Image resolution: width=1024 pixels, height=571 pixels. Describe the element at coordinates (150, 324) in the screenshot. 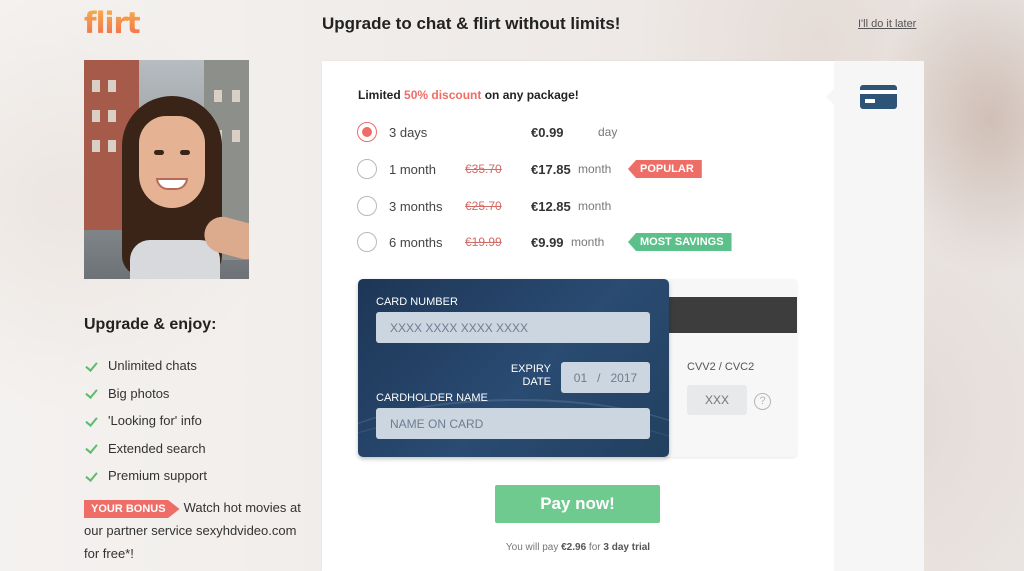

I see `enjoy-title: Upgrade & enjoy:` at that location.